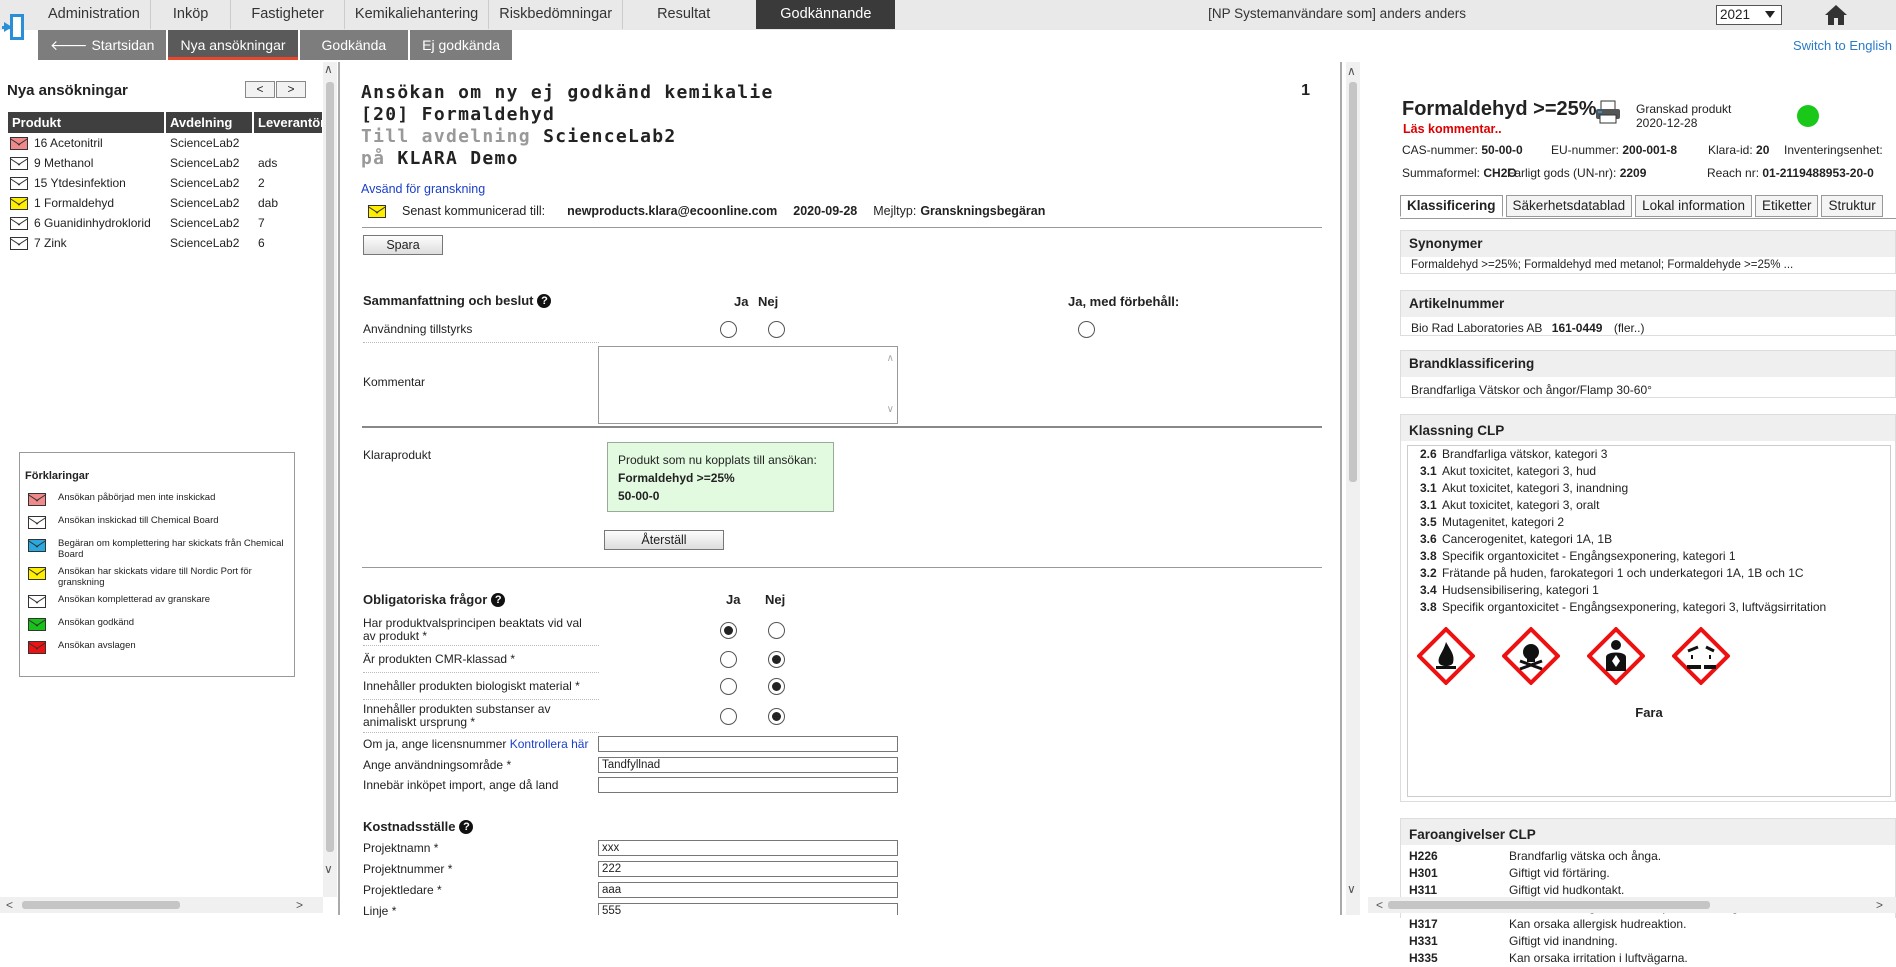 Image resolution: width=1896 pixels, height=967 pixels. I want to click on next-page-button: >, so click(291, 89).